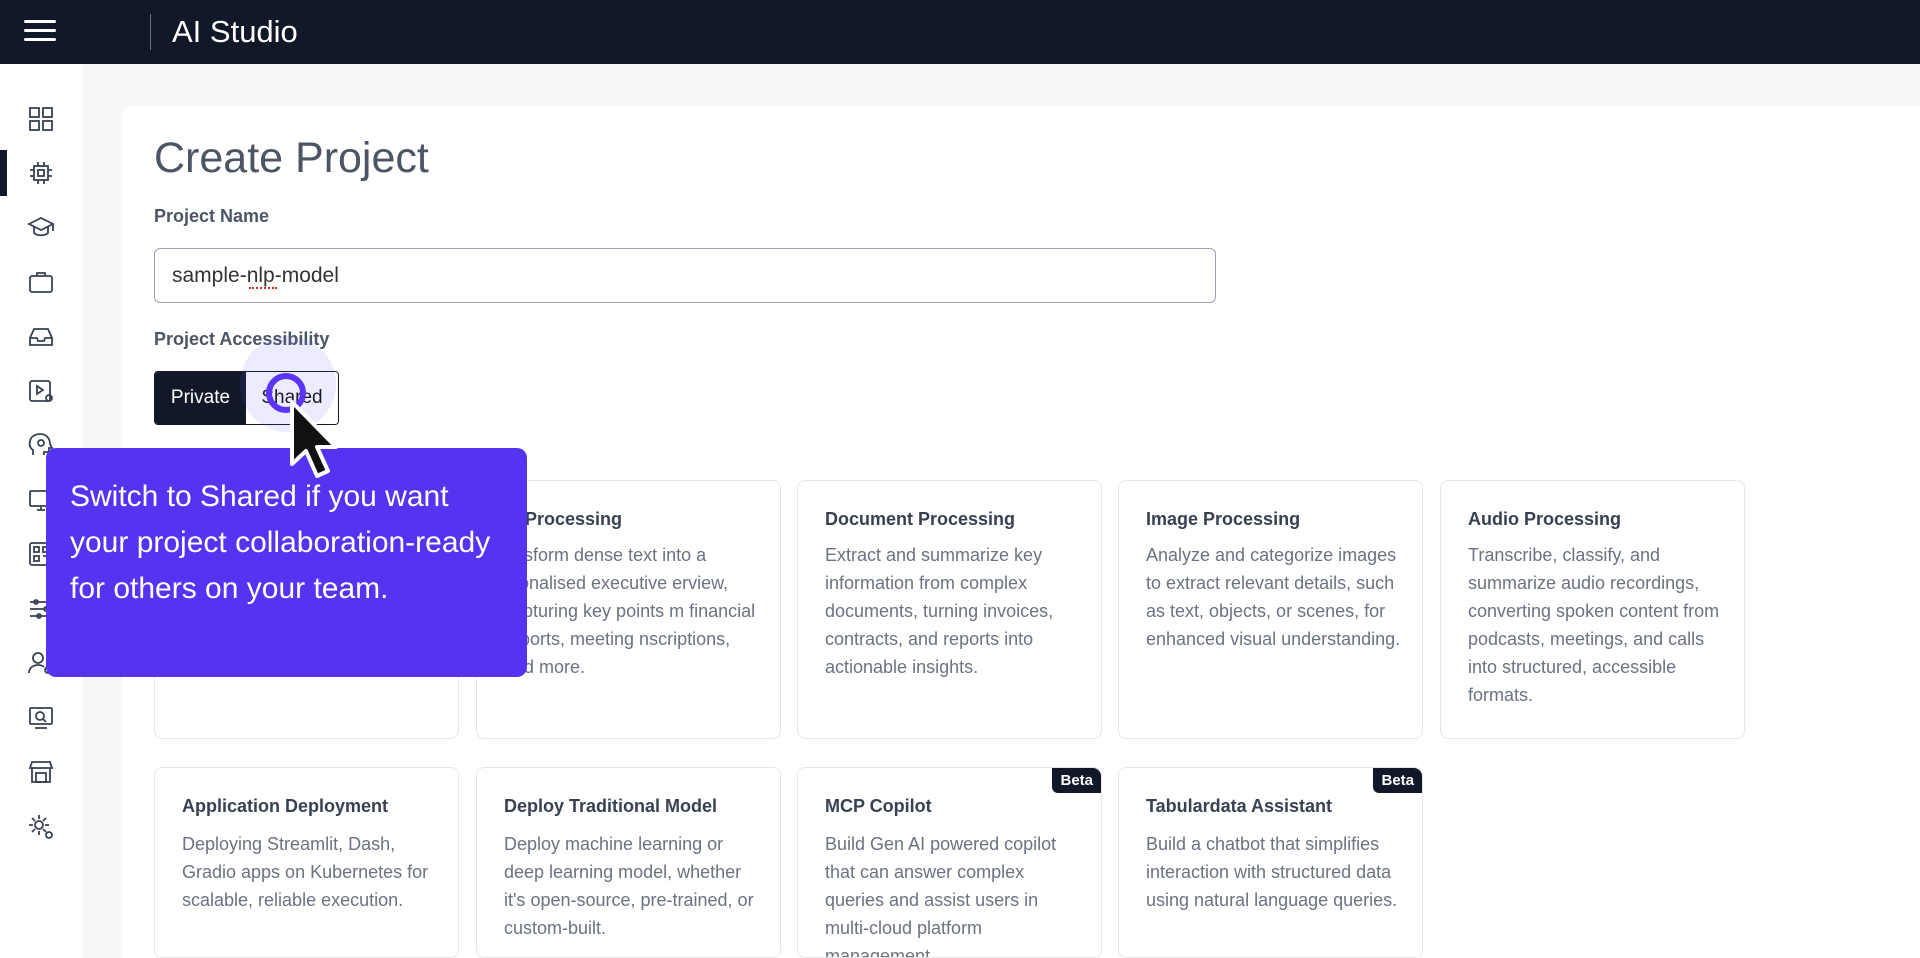  What do you see at coordinates (685, 275) in the screenshot?
I see `project-name-input` at bounding box center [685, 275].